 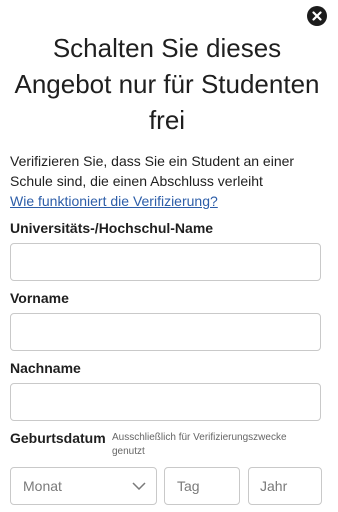 I want to click on birth-day-input: Tag, so click(x=202, y=486).